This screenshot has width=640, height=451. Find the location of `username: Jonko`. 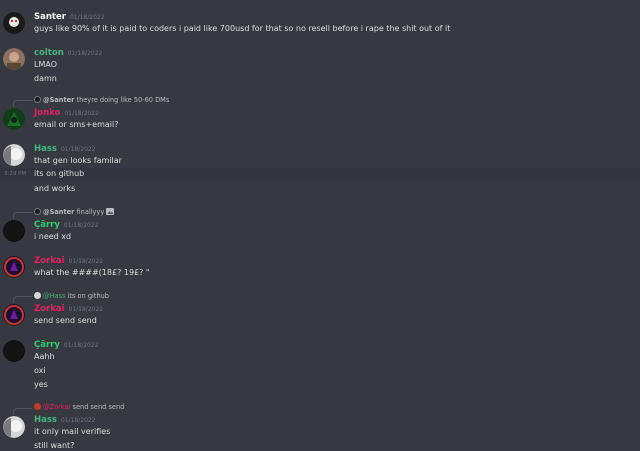

username: Jonko is located at coordinates (47, 113).